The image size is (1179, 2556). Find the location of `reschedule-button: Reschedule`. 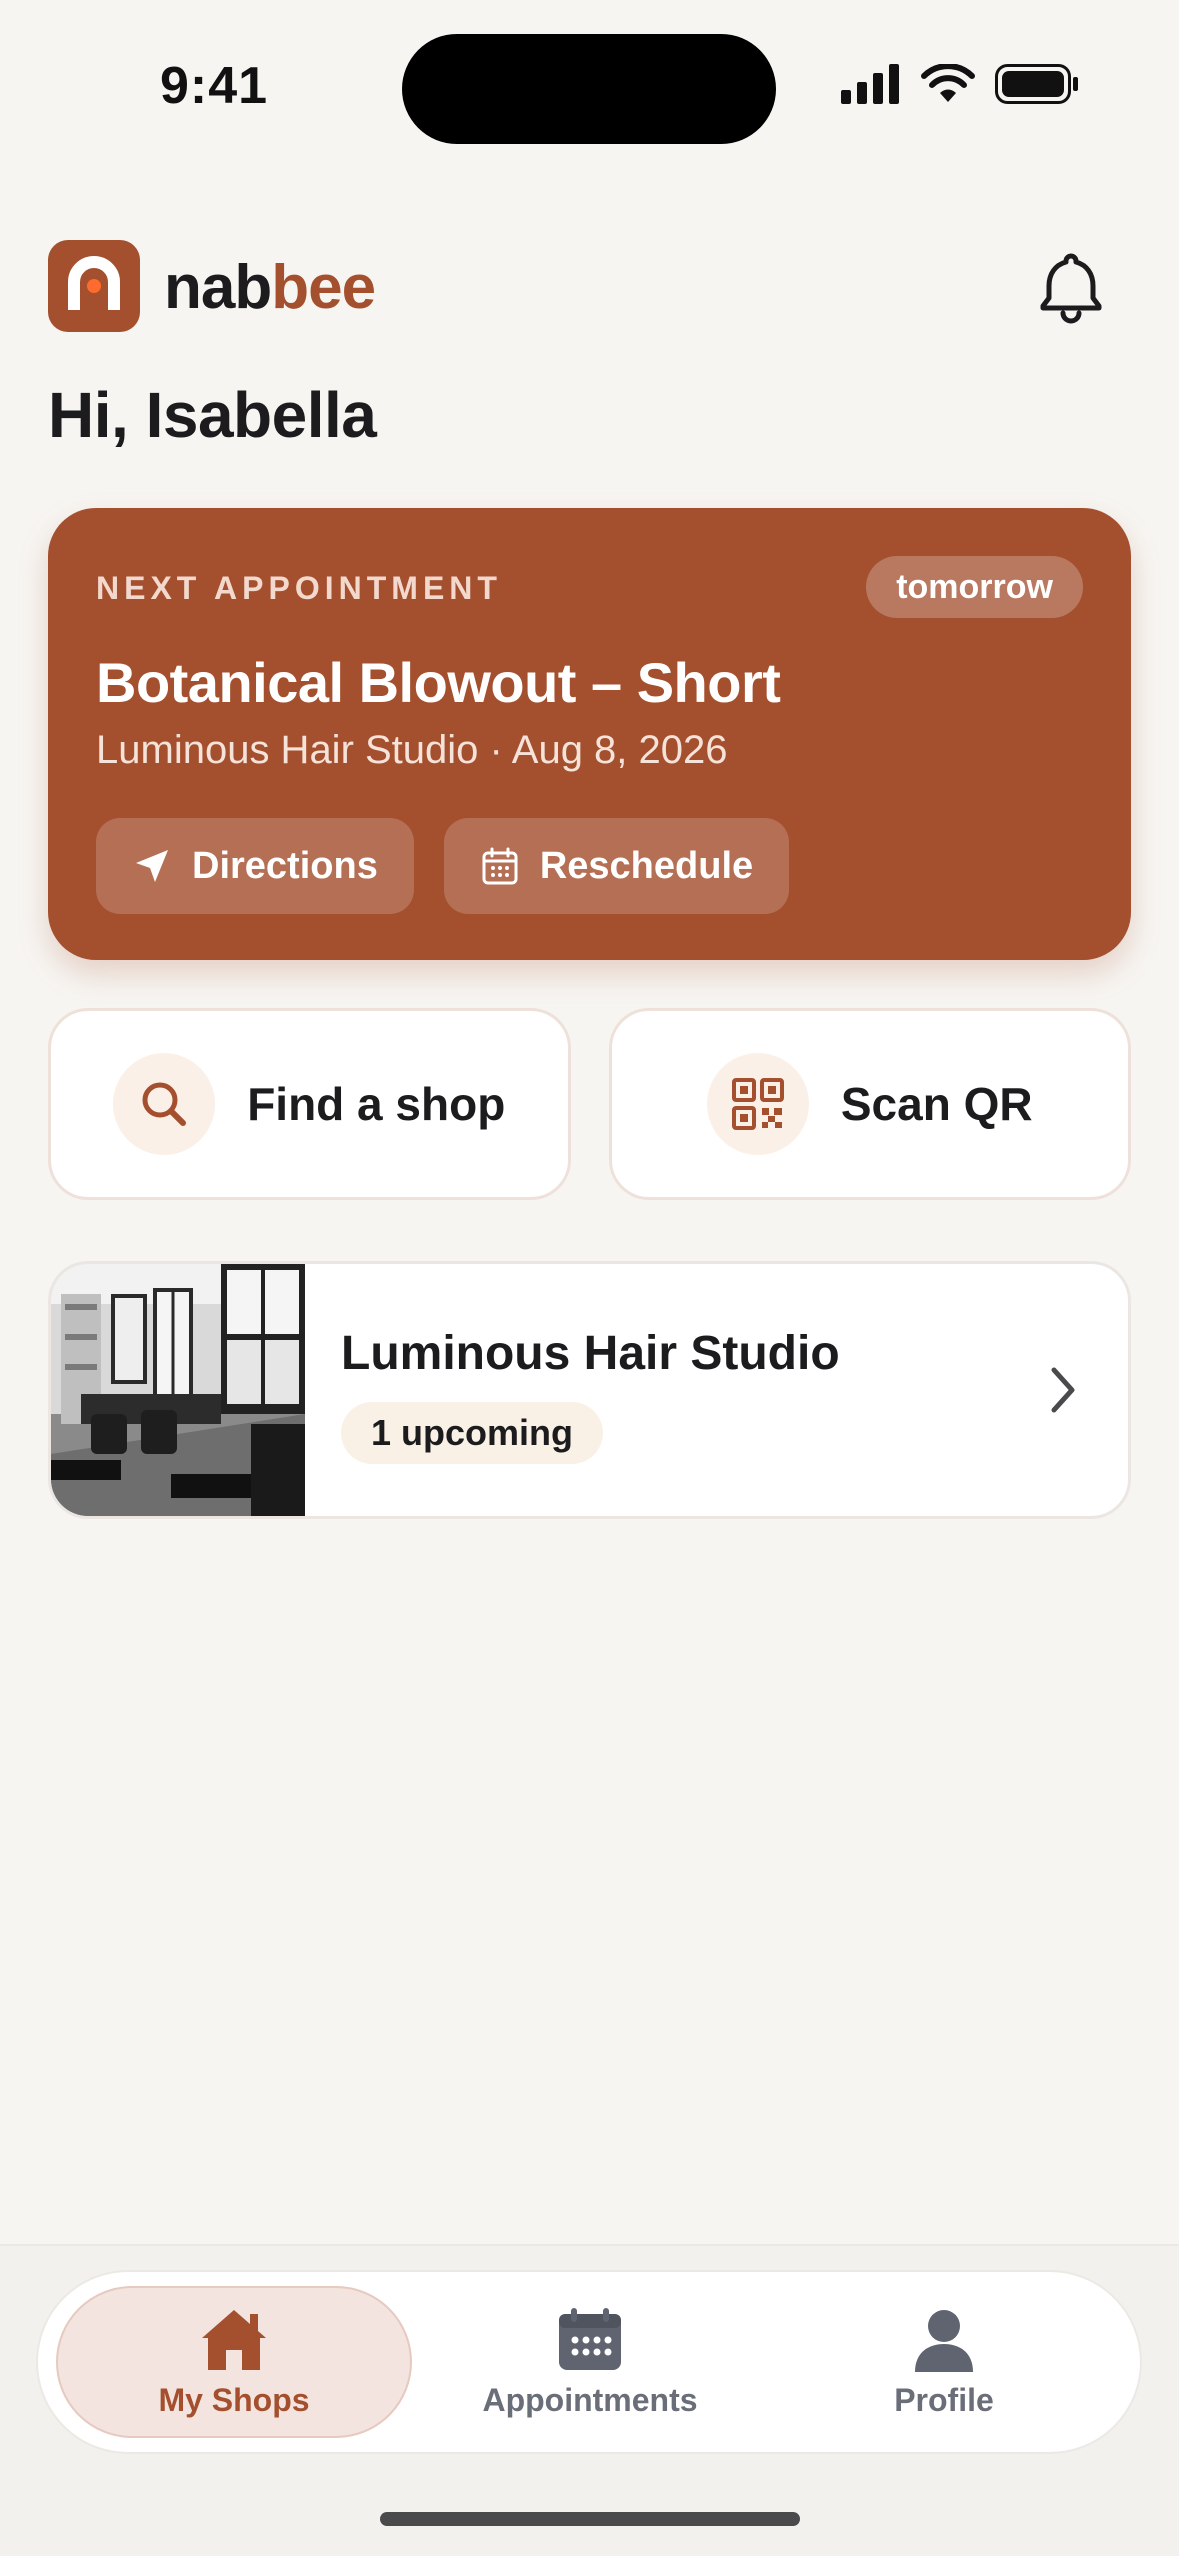

reschedule-button: Reschedule is located at coordinates (616, 866).